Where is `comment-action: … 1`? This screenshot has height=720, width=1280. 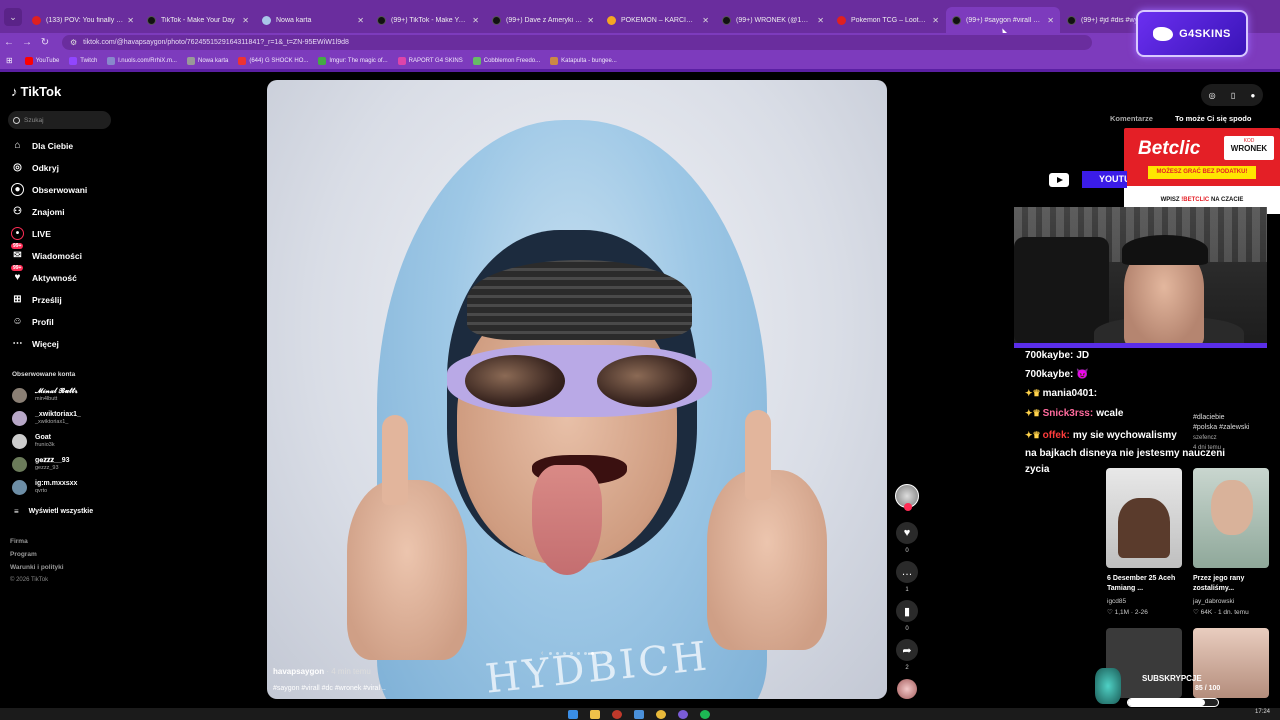
comment-action: … 1 is located at coordinates (907, 577).